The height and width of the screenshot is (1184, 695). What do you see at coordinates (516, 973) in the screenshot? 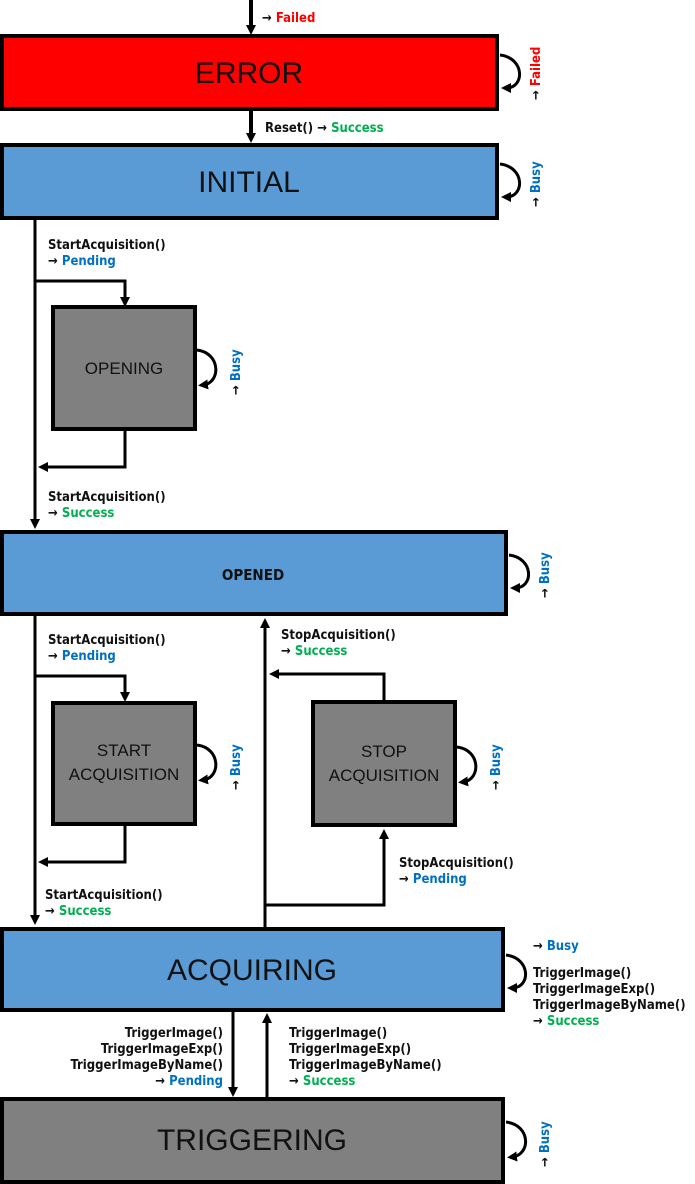
I see `acquiring-self-loop-icon` at bounding box center [516, 973].